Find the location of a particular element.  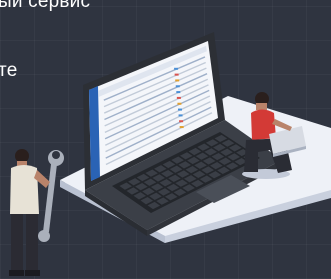

mechanic-with-wrench is located at coordinates (36, 212).